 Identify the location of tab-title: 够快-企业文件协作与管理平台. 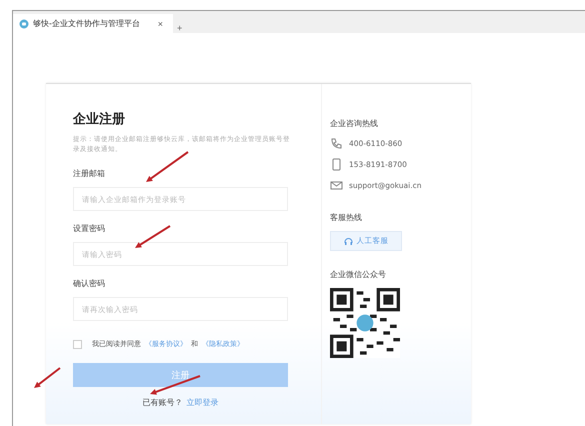
(87, 23).